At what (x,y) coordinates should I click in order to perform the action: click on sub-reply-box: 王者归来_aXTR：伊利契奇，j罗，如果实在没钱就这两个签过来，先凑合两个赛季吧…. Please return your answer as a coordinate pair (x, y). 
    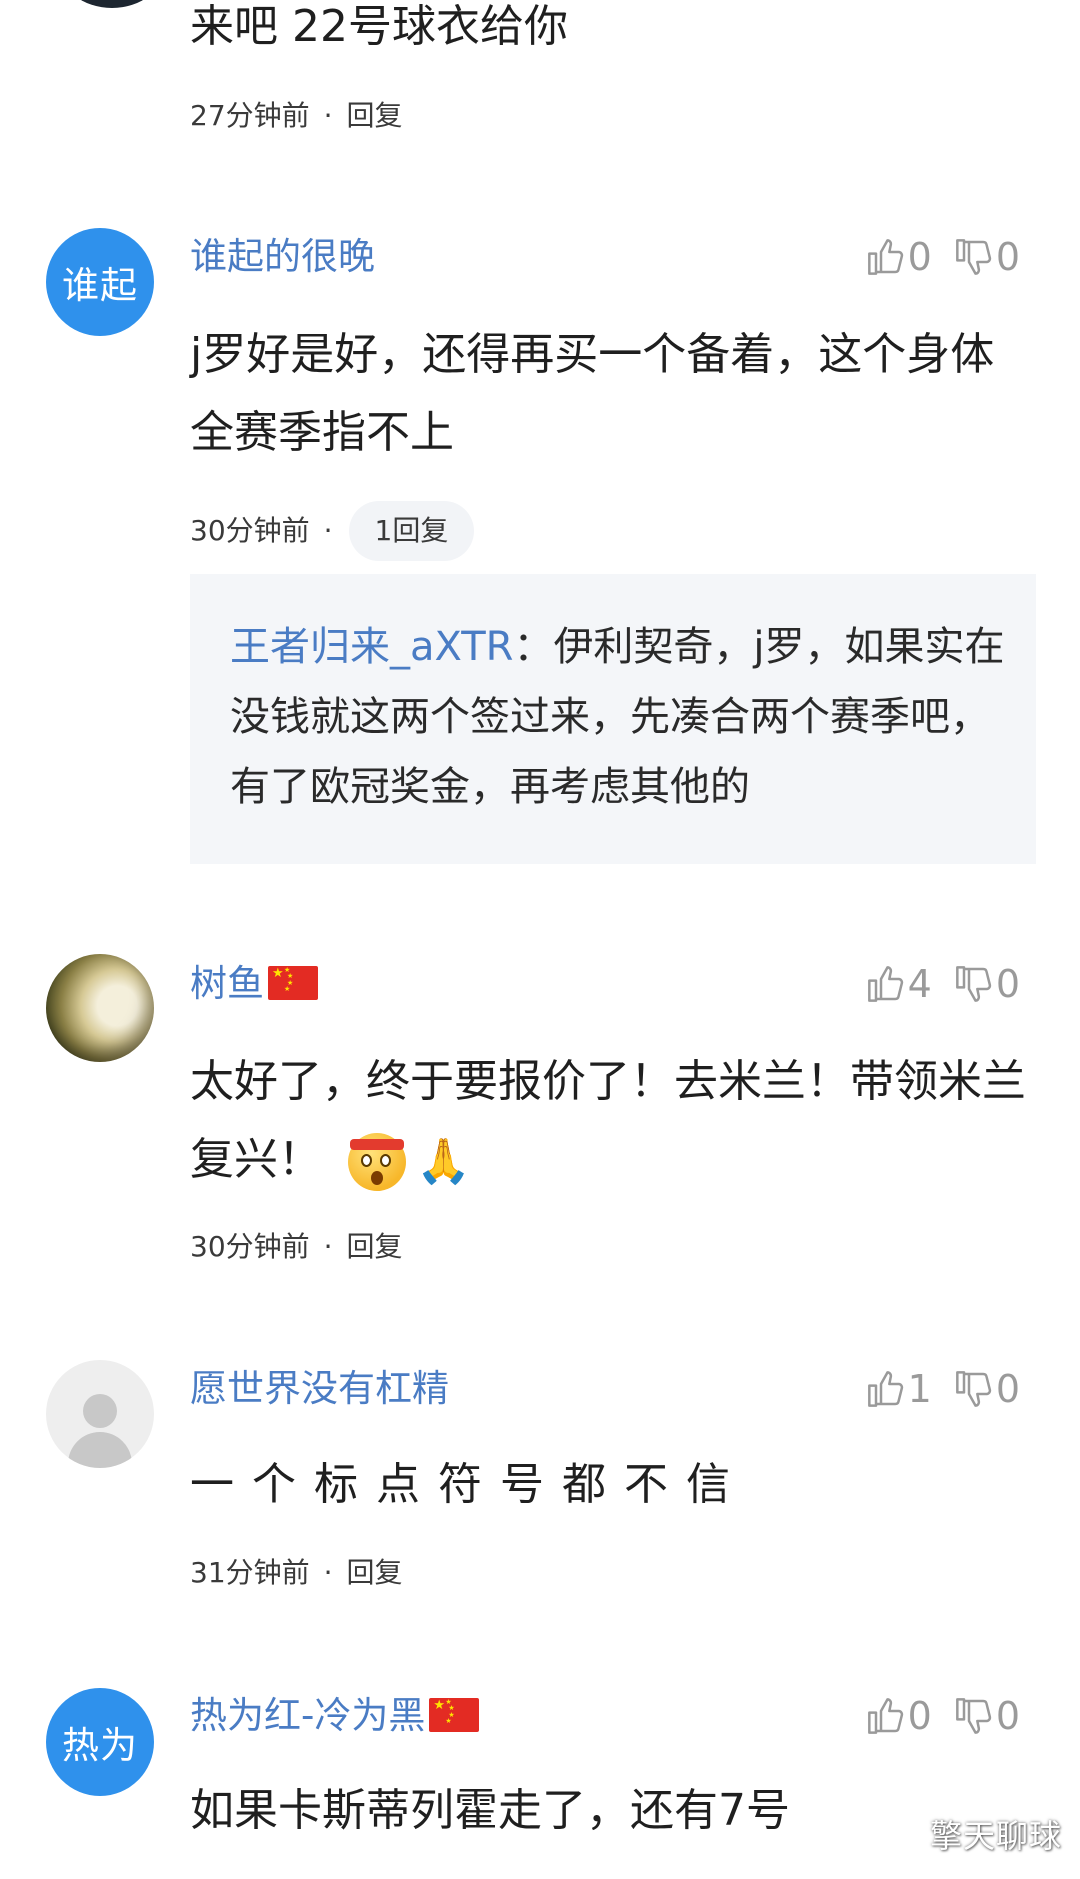
    Looking at the image, I should click on (613, 719).